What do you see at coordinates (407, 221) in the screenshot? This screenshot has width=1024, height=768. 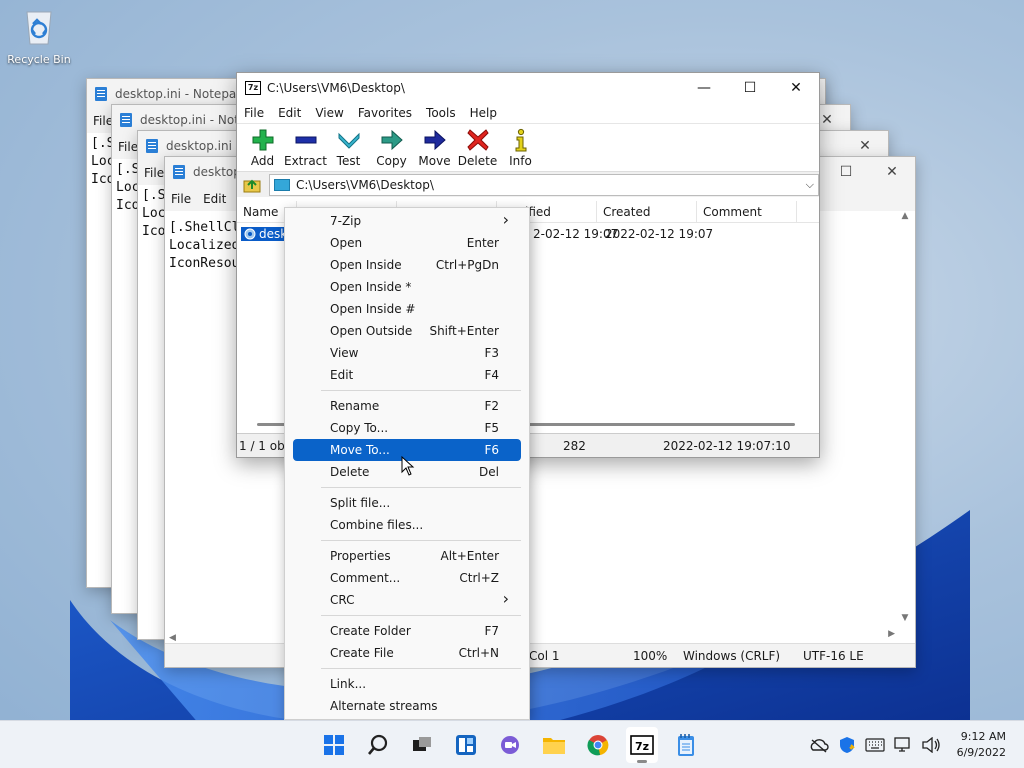 I see `menu-item-7-zip: 7-Zip ›` at bounding box center [407, 221].